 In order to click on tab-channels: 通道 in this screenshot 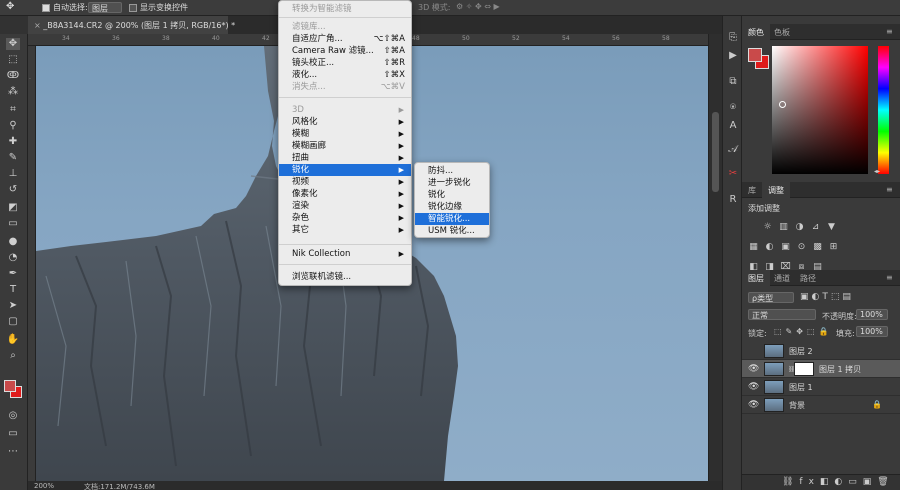, I will do `click(782, 278)`.